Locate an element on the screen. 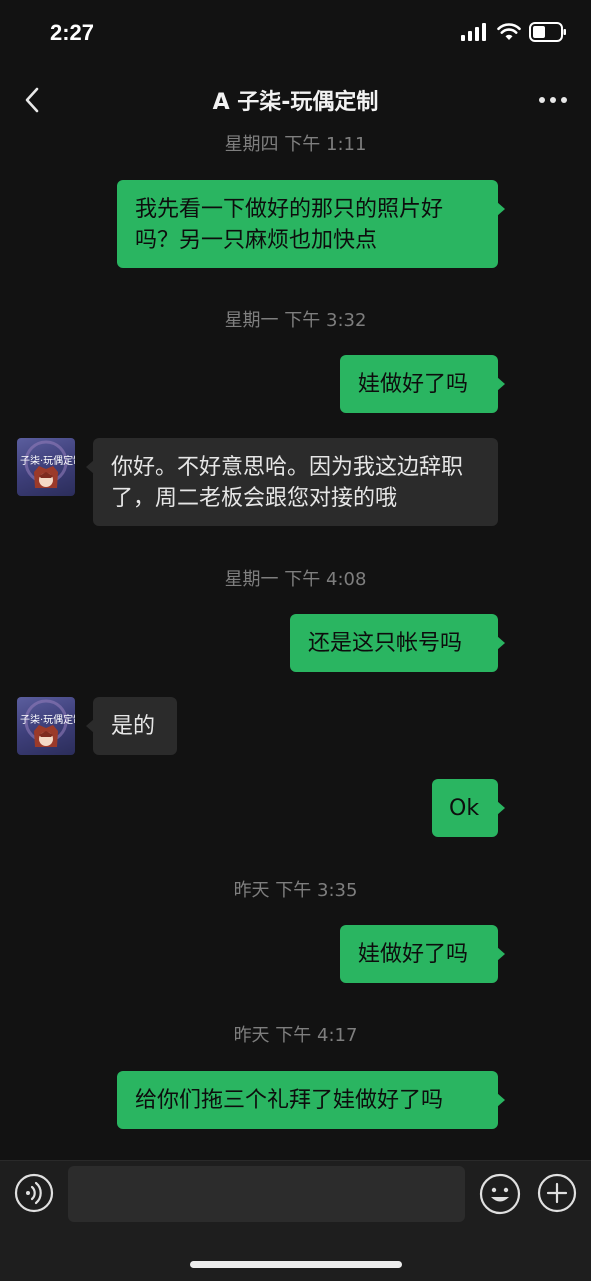 The width and height of the screenshot is (591, 1281). status-time: 2:27 is located at coordinates (72, 32).